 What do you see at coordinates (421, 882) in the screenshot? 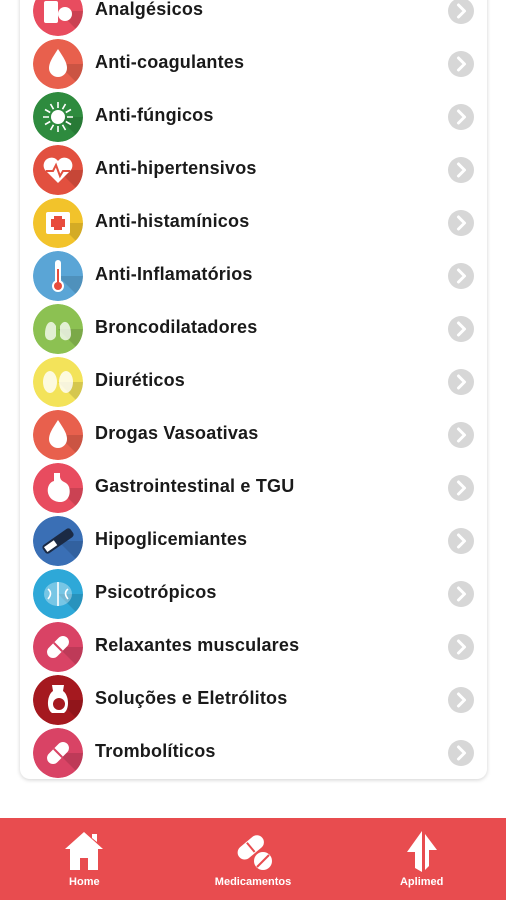
I see `tab-aplimed-label: Aplimed` at bounding box center [421, 882].